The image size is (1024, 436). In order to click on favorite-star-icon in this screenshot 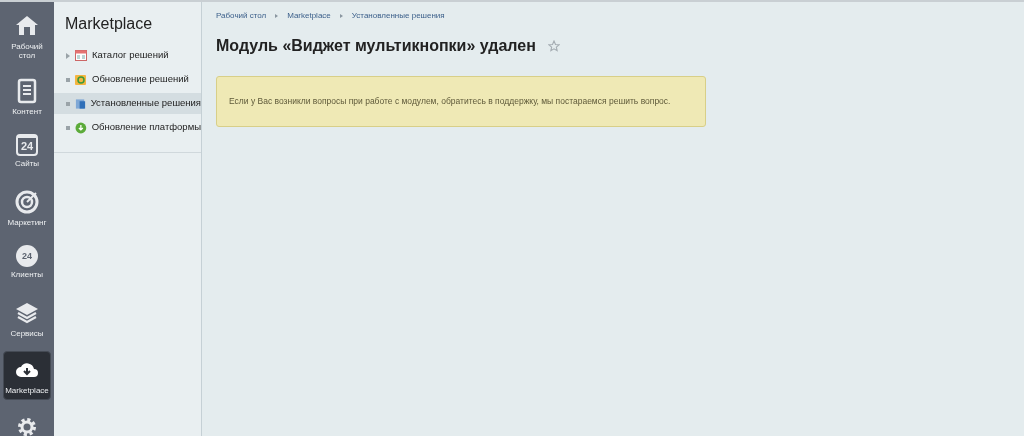, I will do `click(553, 46)`.